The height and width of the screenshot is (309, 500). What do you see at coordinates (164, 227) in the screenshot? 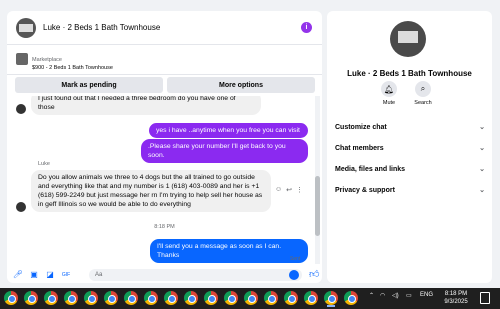
I see `message-timestamp: 8:18 PM` at bounding box center [164, 227].